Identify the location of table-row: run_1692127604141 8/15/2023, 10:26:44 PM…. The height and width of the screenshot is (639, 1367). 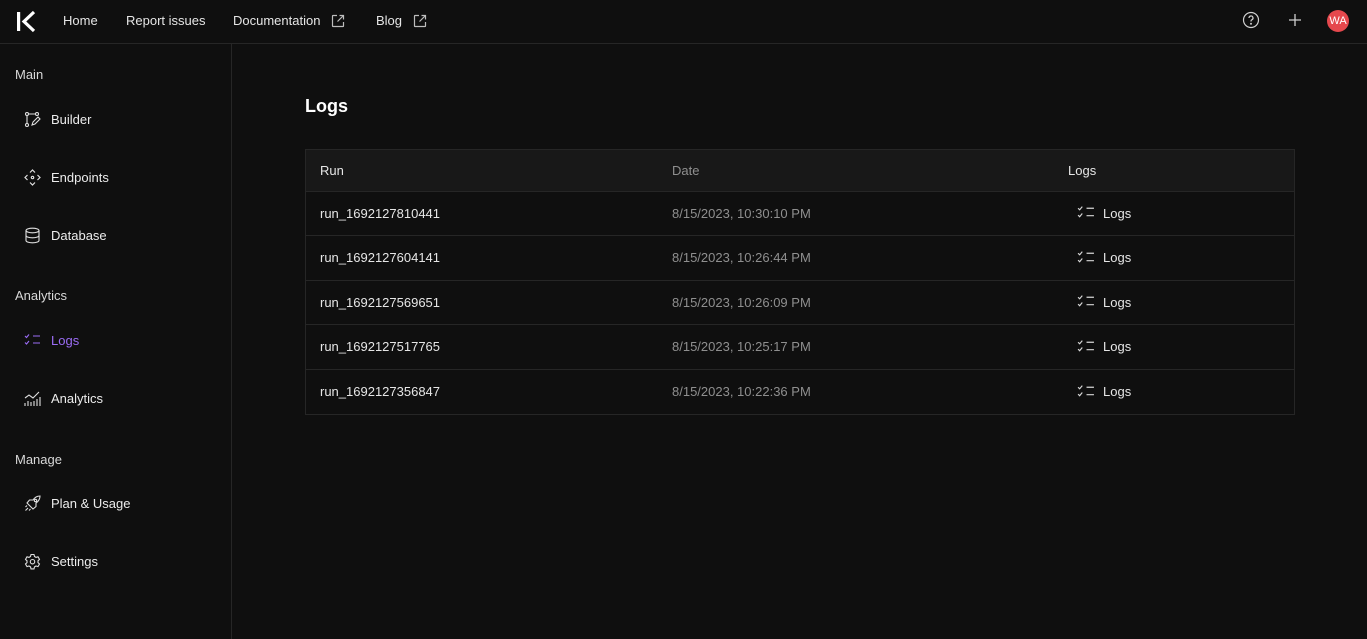
(800, 258).